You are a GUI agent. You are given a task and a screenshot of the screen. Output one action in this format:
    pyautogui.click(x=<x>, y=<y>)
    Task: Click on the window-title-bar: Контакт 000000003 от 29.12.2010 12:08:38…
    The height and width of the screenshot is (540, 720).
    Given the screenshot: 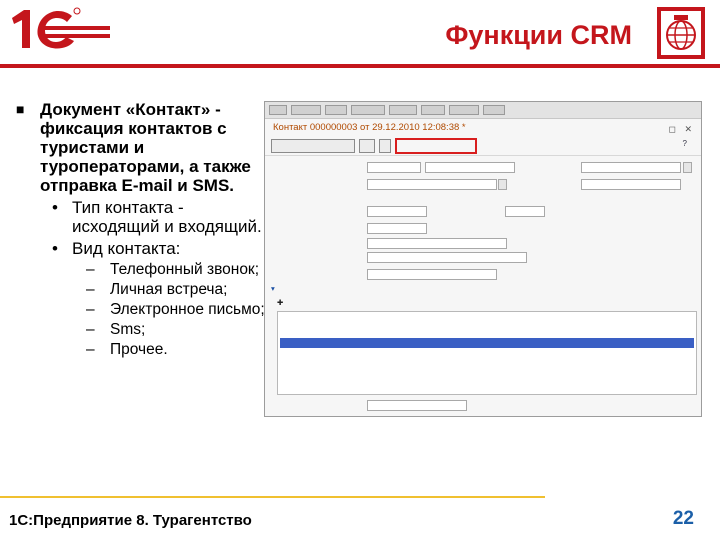 What is the action you would take?
    pyautogui.click(x=483, y=127)
    